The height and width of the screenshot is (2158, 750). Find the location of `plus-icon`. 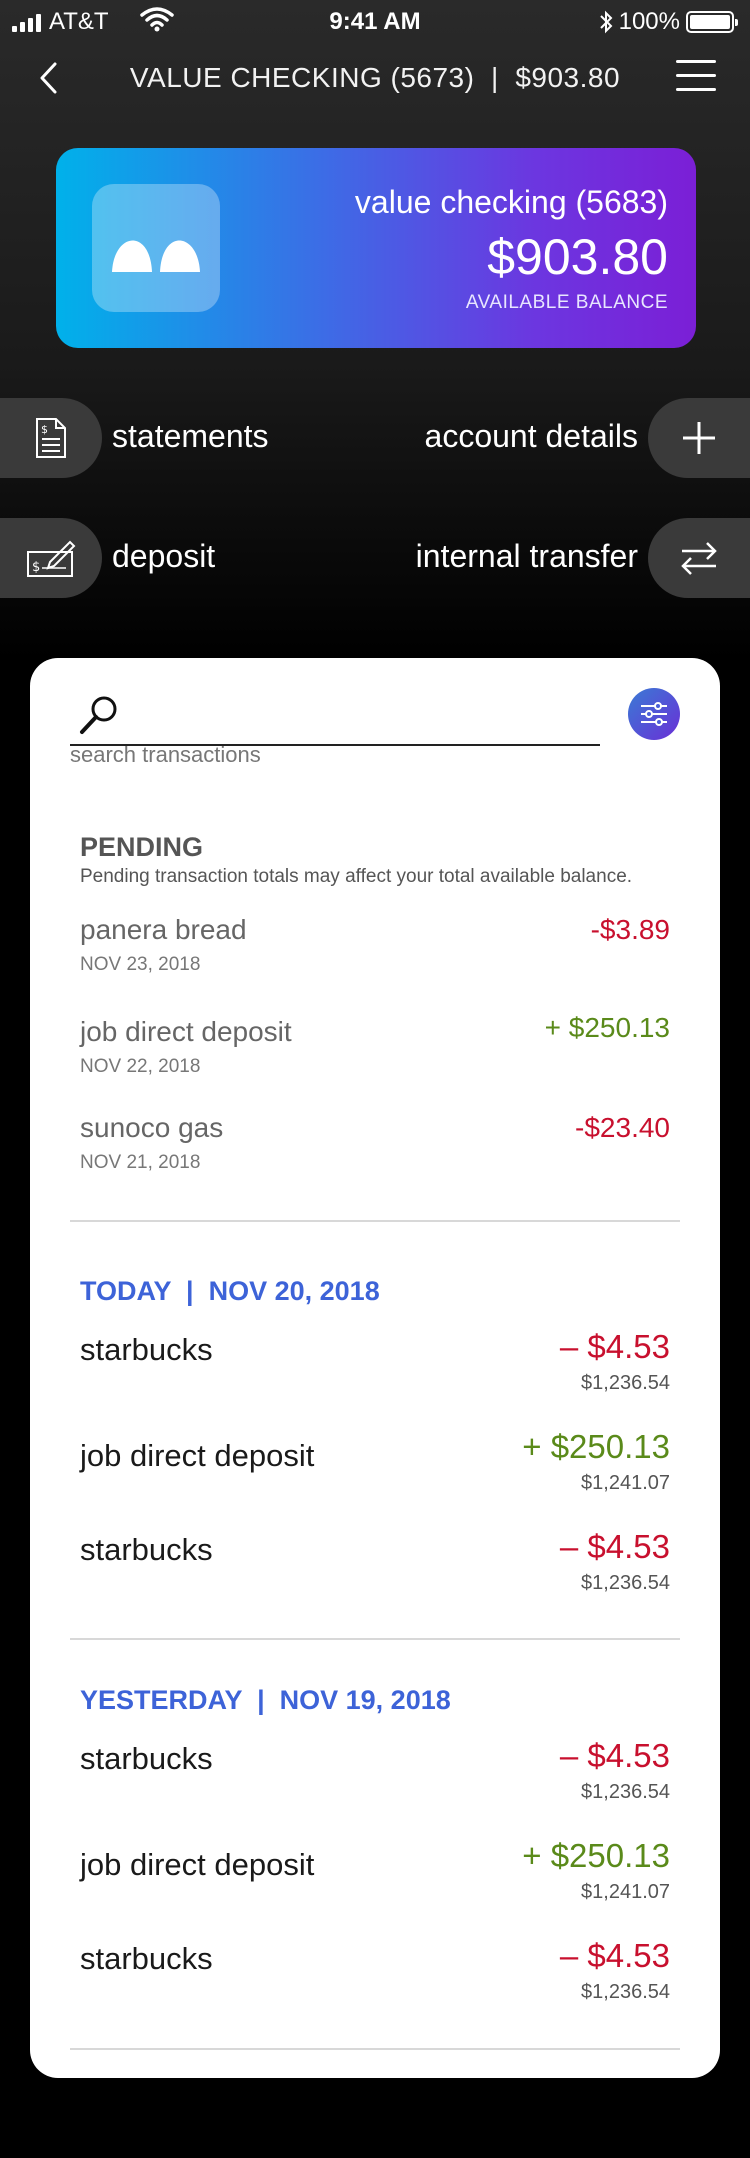

plus-icon is located at coordinates (699, 438).